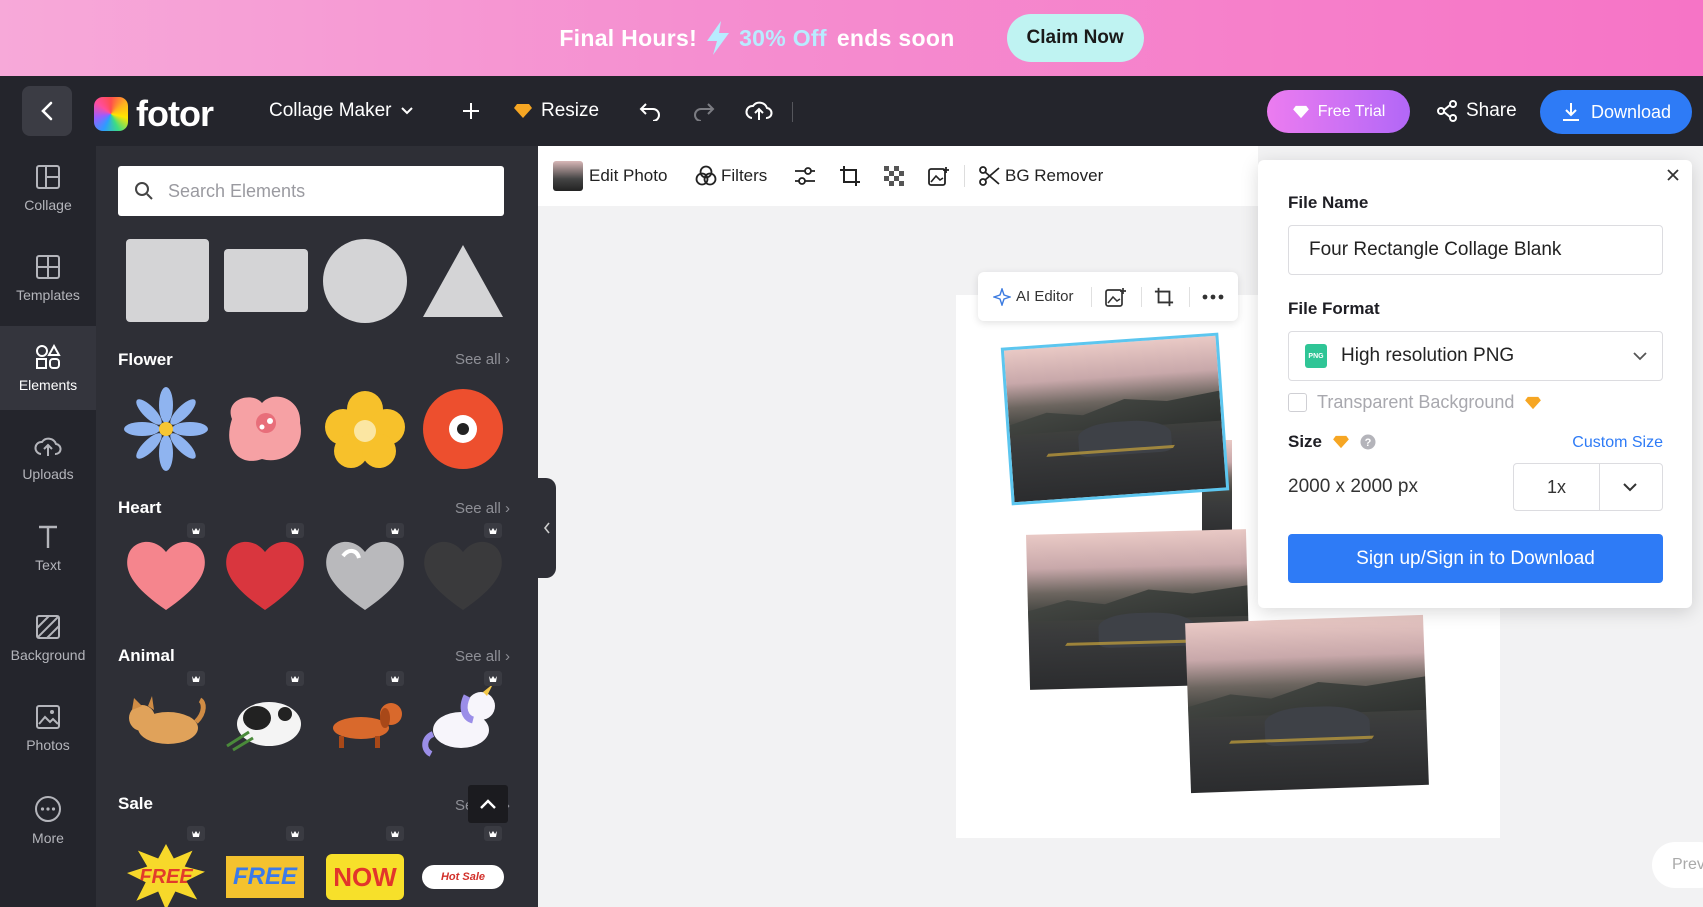  What do you see at coordinates (1476, 111) in the screenshot?
I see `share-button: Share` at bounding box center [1476, 111].